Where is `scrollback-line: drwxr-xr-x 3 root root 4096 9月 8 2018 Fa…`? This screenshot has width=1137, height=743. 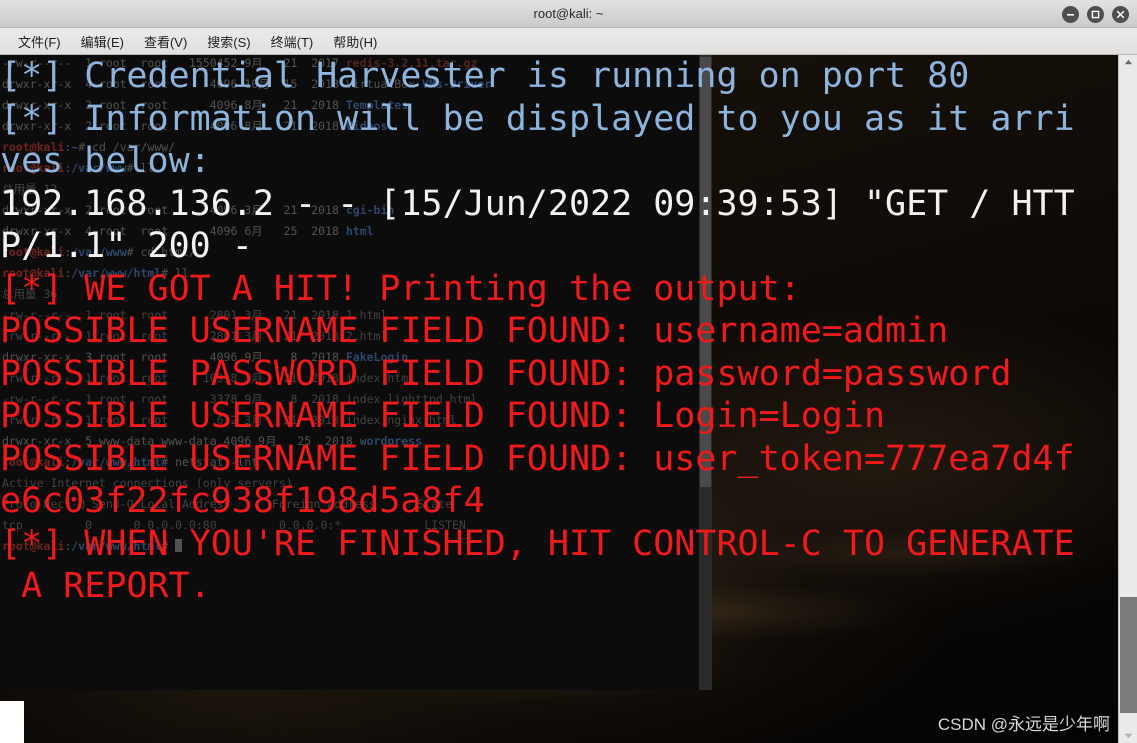 scrollback-line: drwxr-xr-x 3 root root 4096 9月 8 2018 Fa… is located at coordinates (205, 357).